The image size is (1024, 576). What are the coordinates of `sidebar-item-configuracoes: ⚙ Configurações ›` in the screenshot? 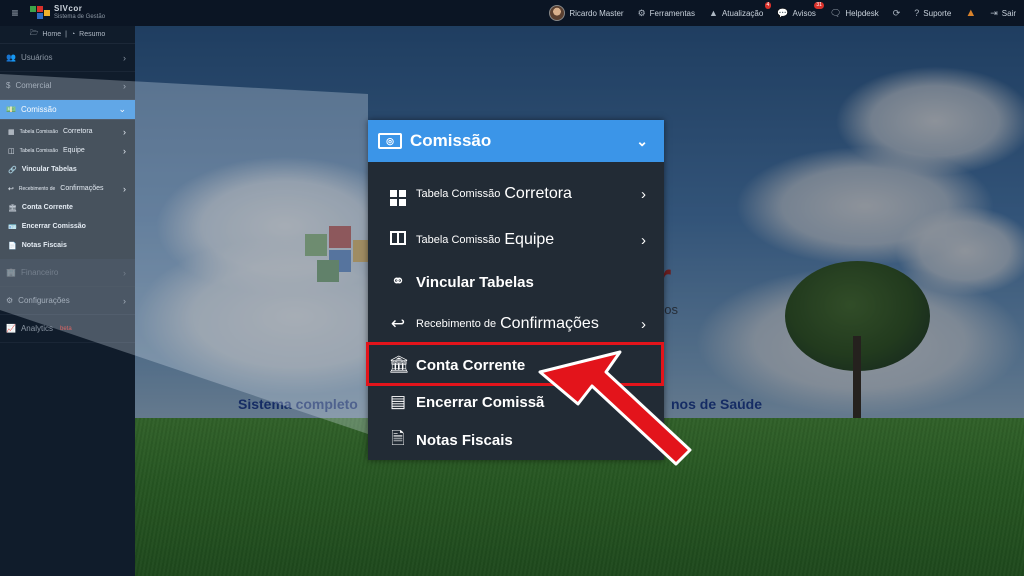 It's located at (67, 301).